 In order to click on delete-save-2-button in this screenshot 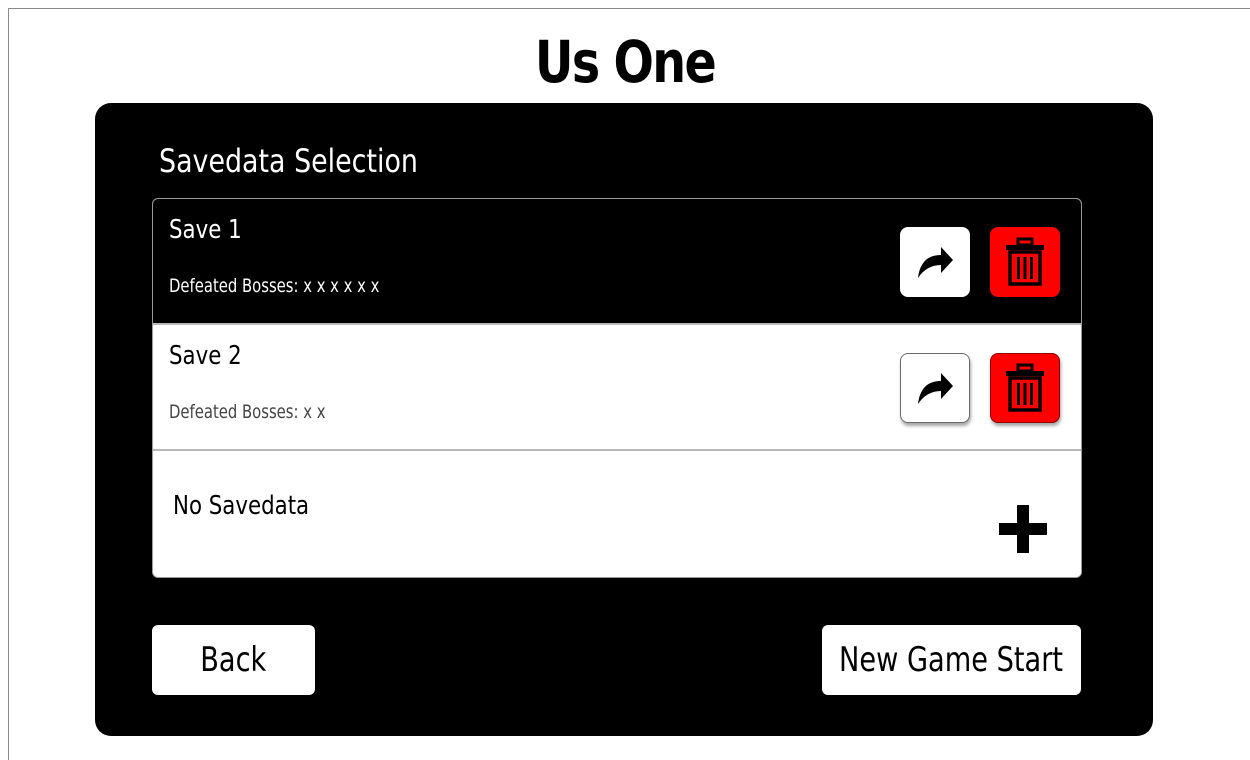, I will do `click(1025, 388)`.